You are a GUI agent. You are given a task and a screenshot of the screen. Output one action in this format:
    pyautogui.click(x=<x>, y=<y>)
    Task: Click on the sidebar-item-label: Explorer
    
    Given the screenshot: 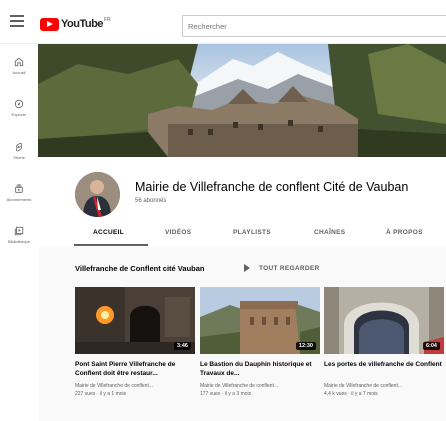 What is the action you would take?
    pyautogui.click(x=19, y=114)
    